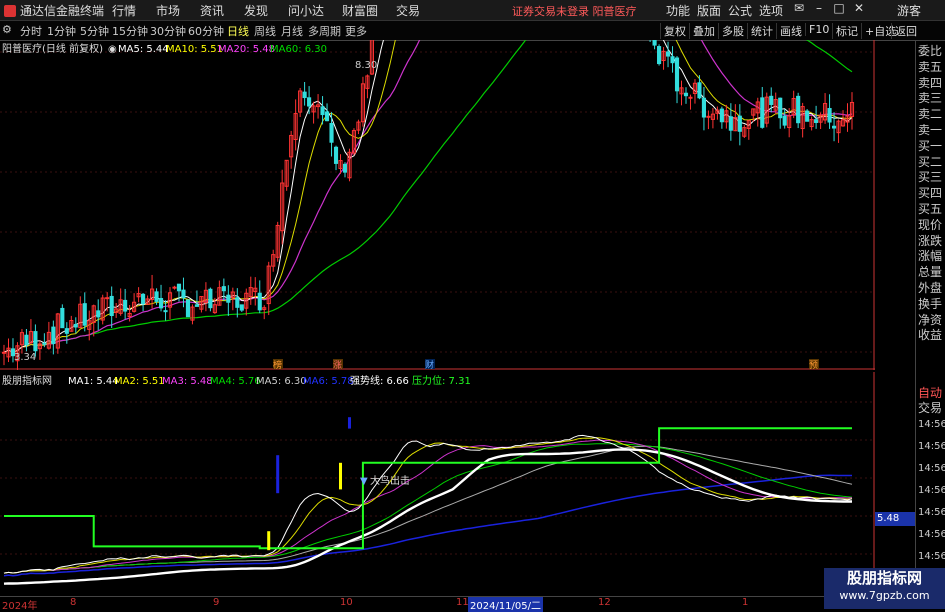 The width and height of the screenshot is (945, 612). I want to click on period-60min: 60分钟, so click(206, 31).